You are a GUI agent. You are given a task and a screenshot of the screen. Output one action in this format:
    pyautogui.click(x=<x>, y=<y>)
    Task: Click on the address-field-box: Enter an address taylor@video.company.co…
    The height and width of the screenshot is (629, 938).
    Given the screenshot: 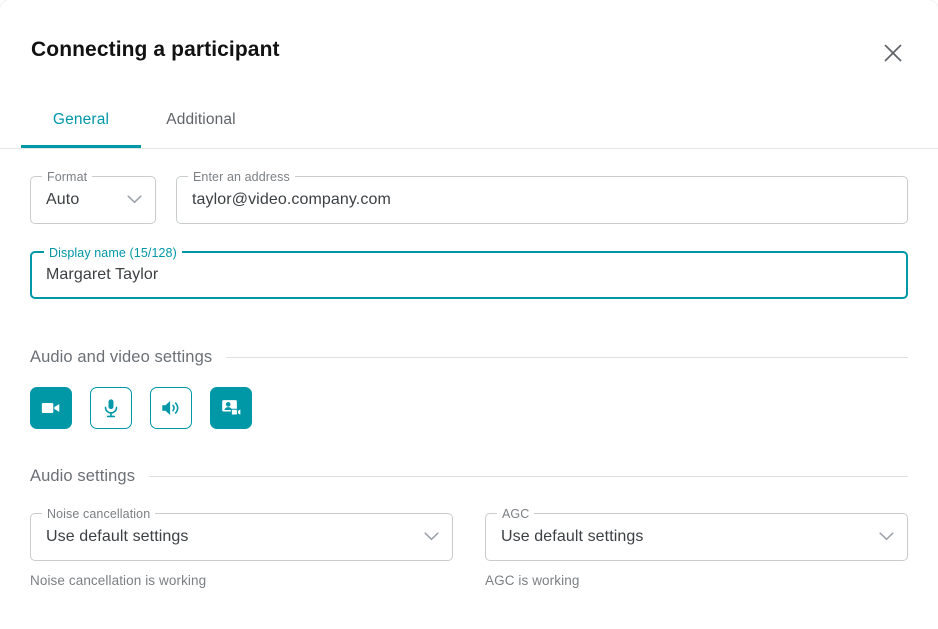 What is the action you would take?
    pyautogui.click(x=542, y=196)
    